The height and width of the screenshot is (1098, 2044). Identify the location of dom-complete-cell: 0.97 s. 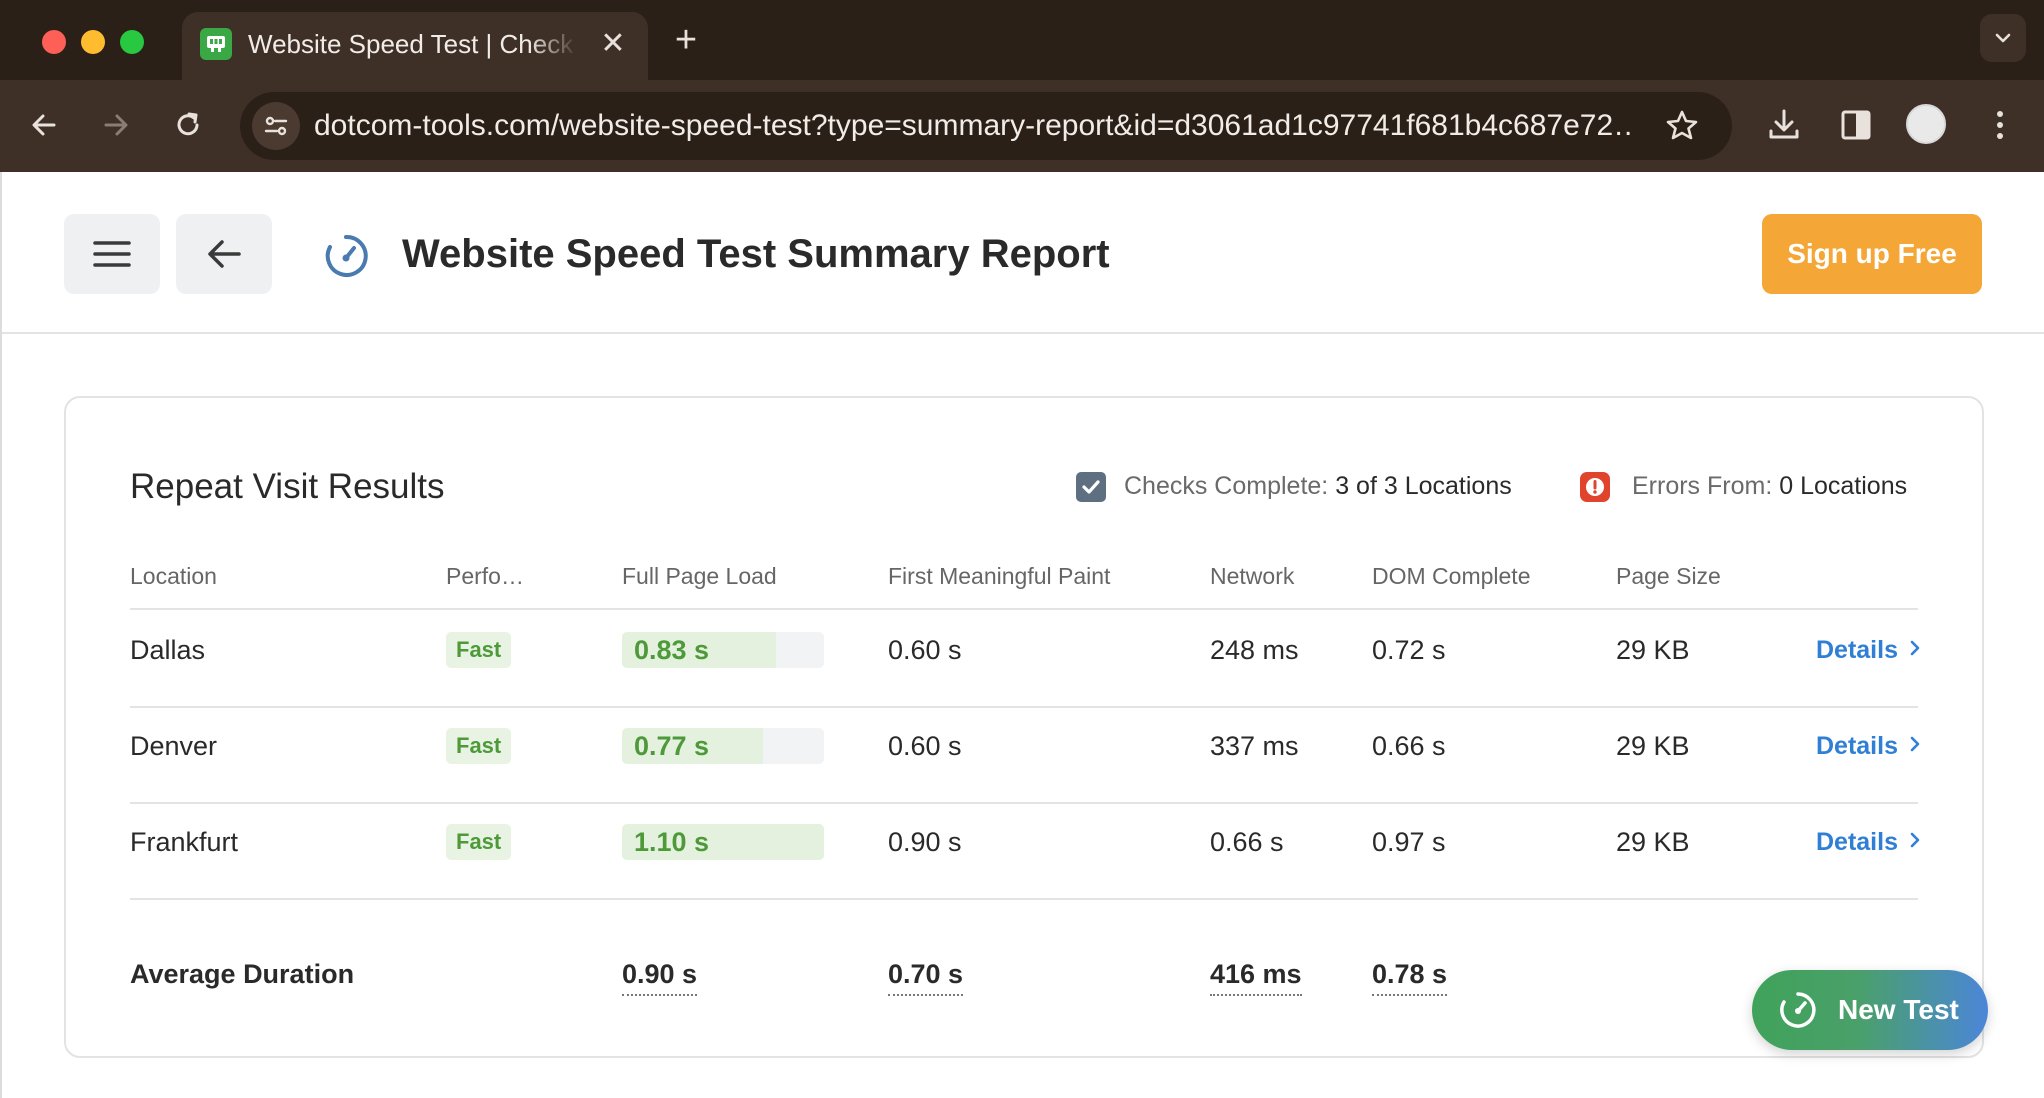
(1409, 842).